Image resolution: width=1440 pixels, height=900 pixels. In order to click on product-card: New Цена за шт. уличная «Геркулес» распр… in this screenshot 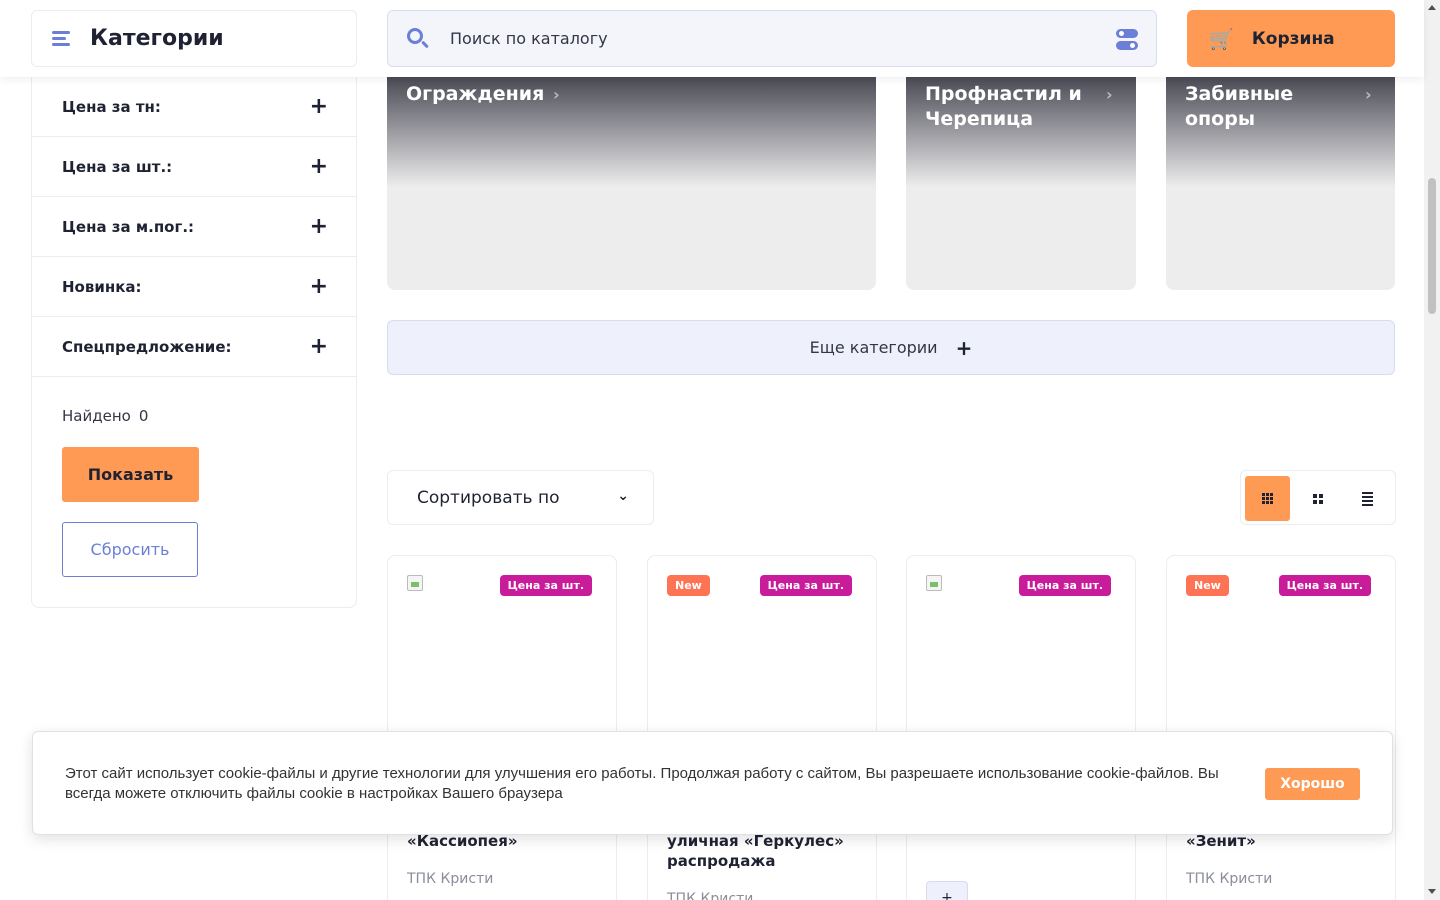, I will do `click(762, 727)`.